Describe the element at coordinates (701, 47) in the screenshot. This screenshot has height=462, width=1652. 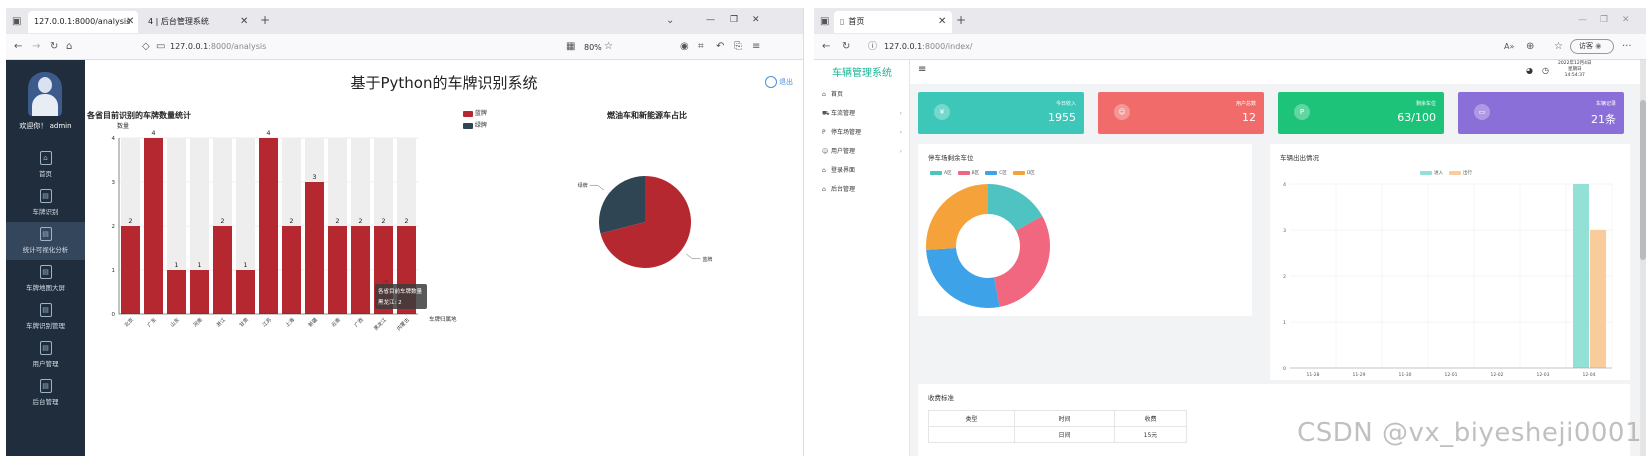
I see `screenshot-icon: ⌗` at that location.